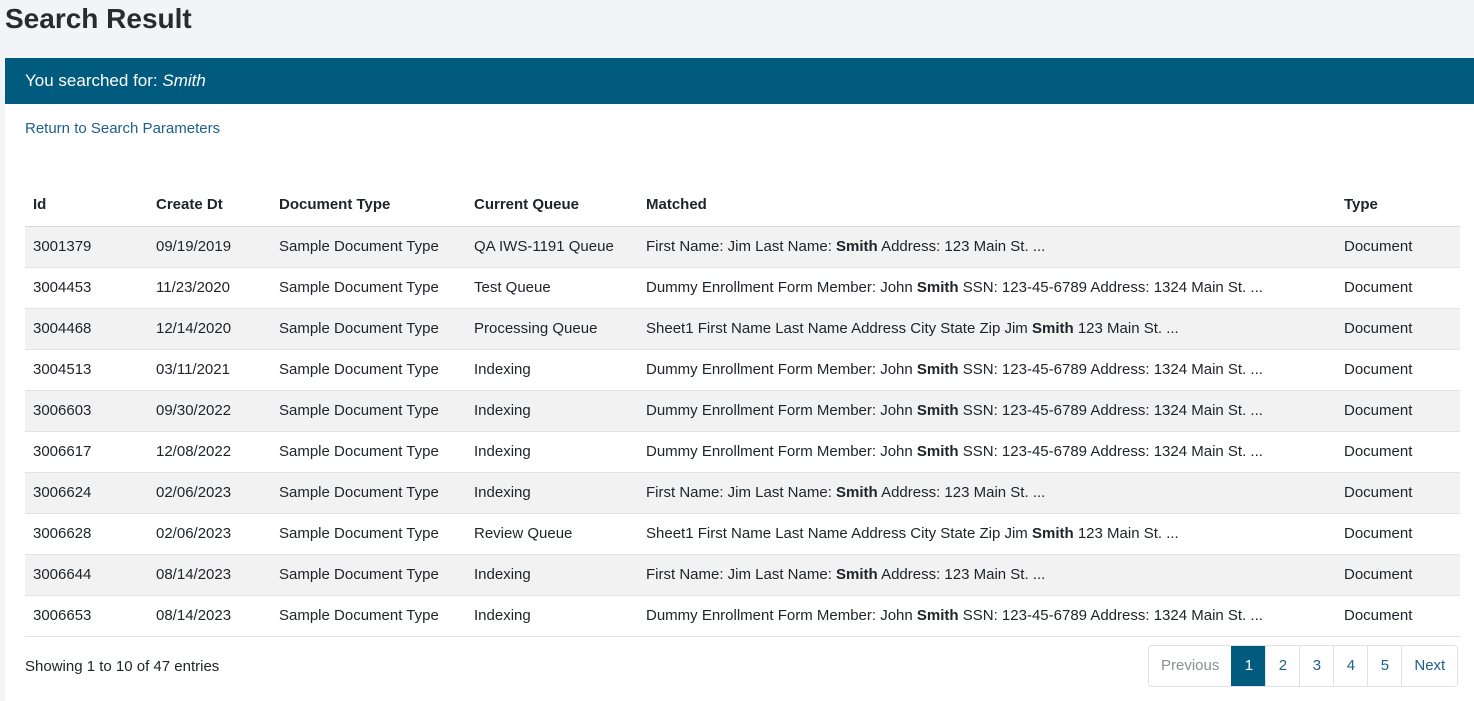 The image size is (1474, 701). What do you see at coordinates (86, 247) in the screenshot?
I see `cell-id: 3001379` at bounding box center [86, 247].